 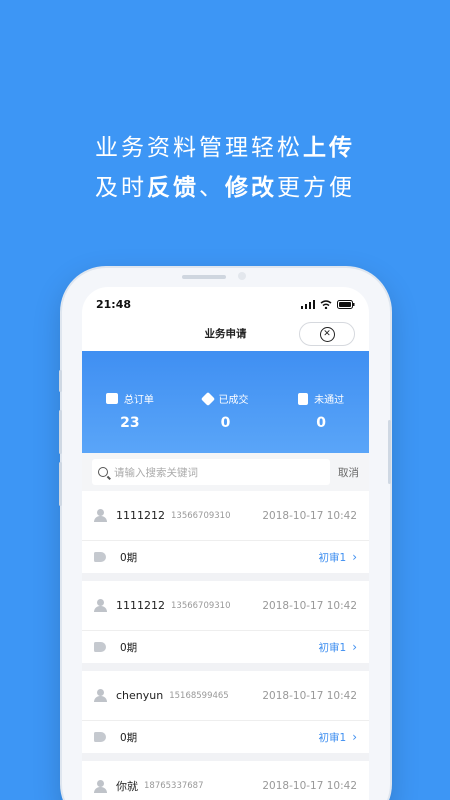 What do you see at coordinates (233, 400) in the screenshot?
I see `stat-label: 已成交` at bounding box center [233, 400].